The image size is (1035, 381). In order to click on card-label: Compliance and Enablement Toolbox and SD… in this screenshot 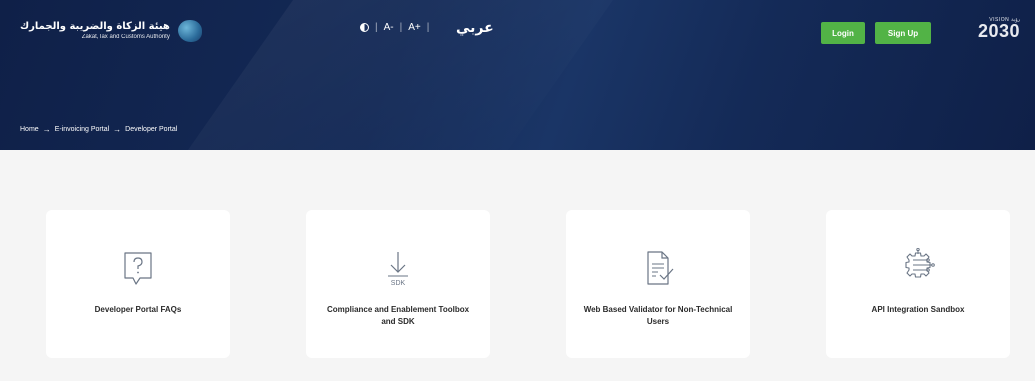, I will do `click(398, 315)`.